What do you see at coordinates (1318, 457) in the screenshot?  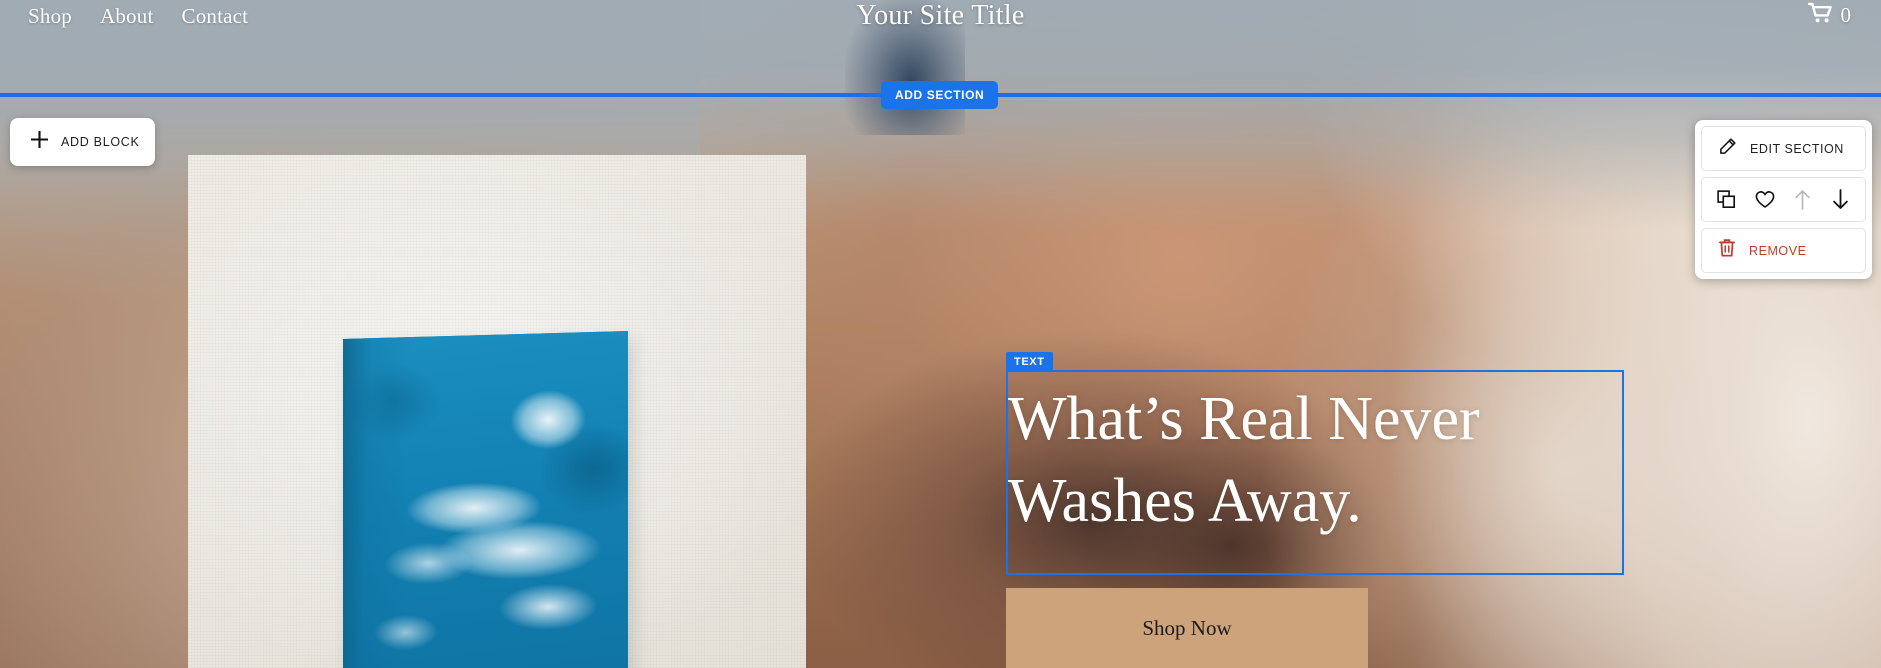 I see `hero-headline: What’s Real Never Washes Away.` at bounding box center [1318, 457].